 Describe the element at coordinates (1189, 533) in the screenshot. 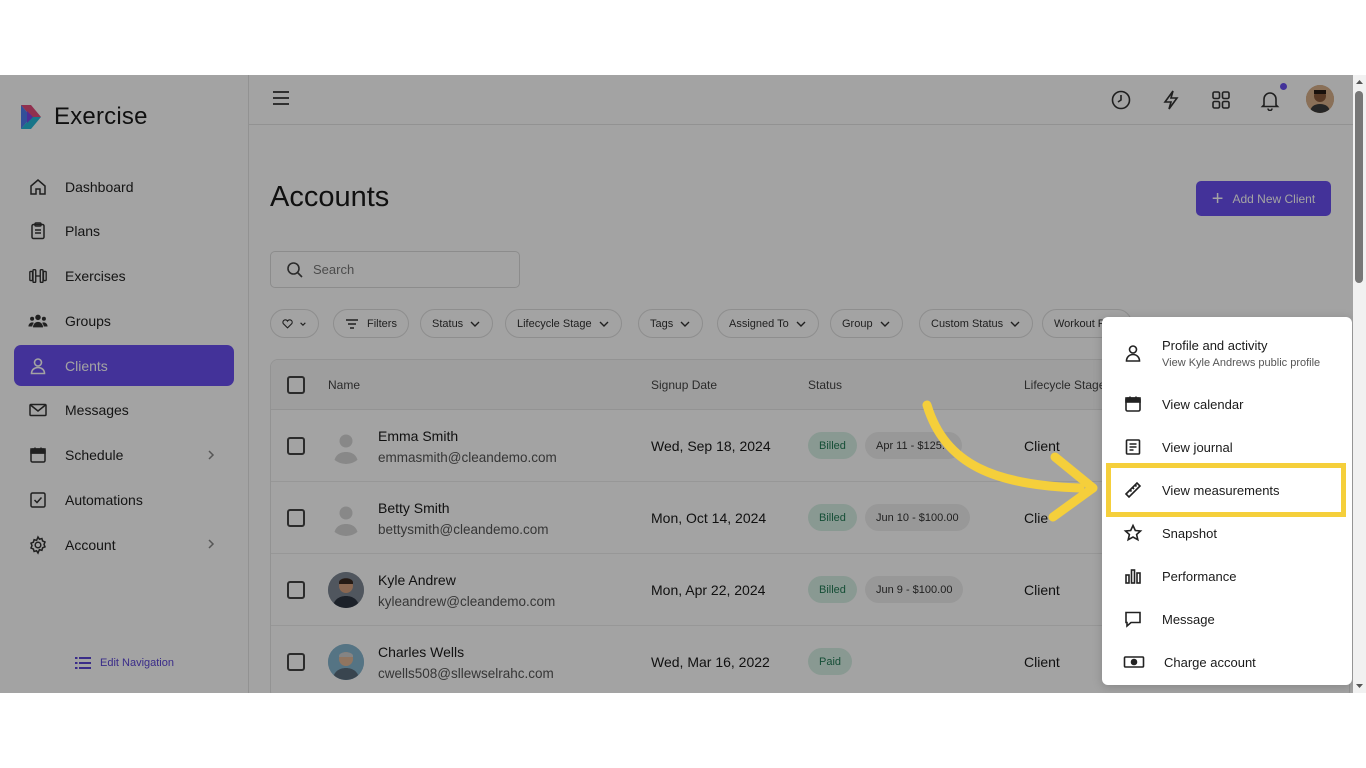

I see `menu-item-label: Snapshot` at that location.